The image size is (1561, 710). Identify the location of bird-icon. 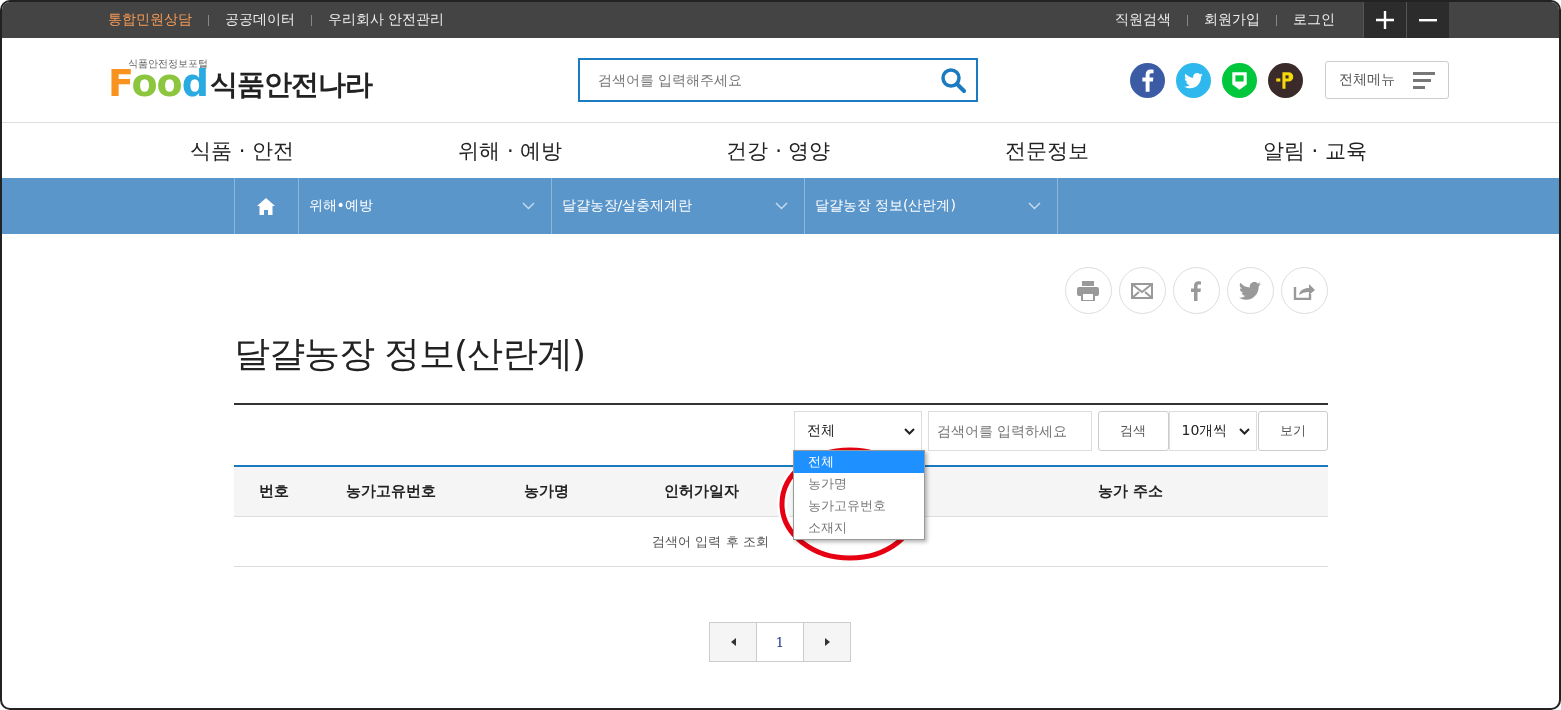
(1250, 290).